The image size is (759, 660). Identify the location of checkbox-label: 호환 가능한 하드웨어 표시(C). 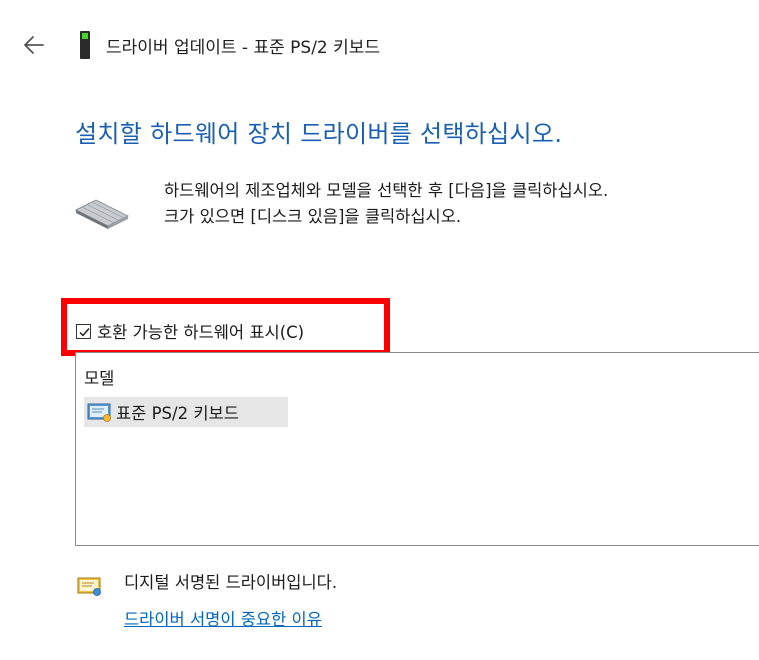
(201, 332).